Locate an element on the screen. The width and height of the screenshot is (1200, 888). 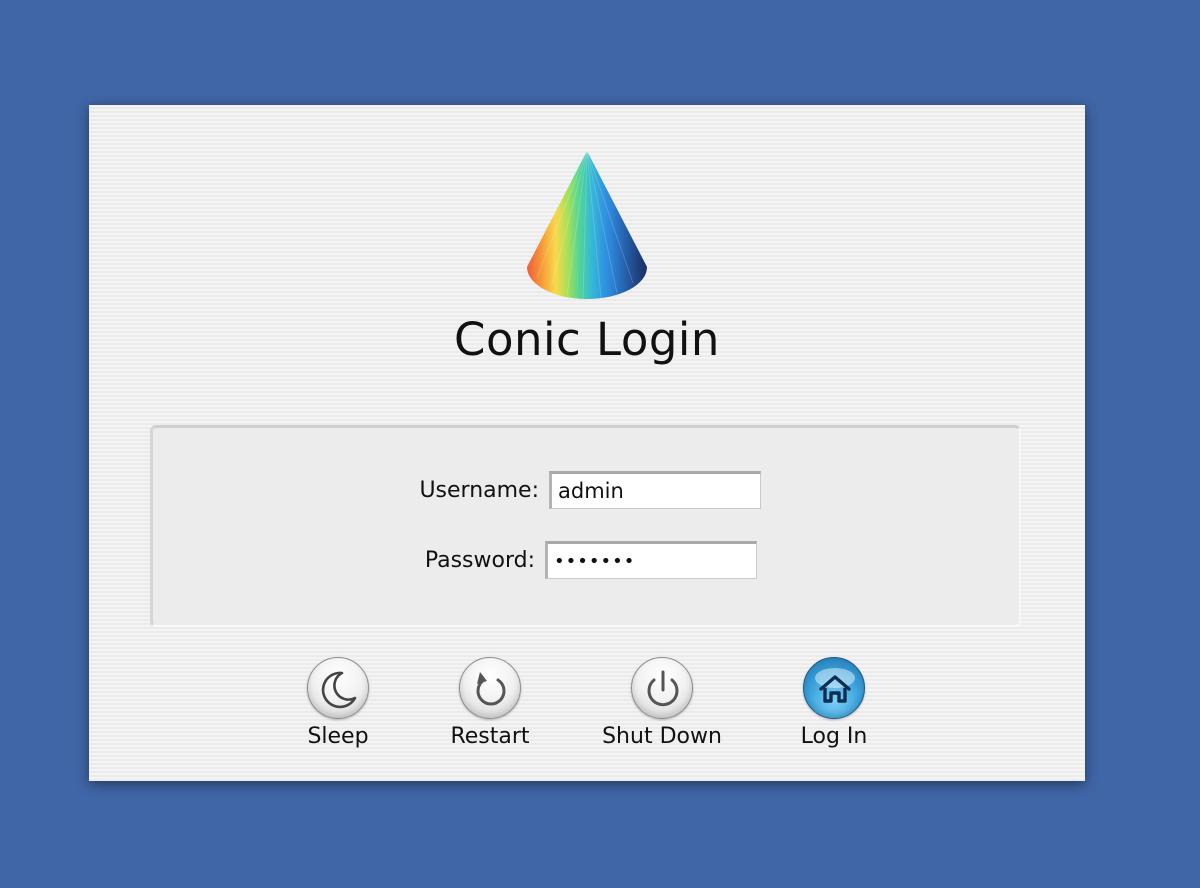
sleep-button: Sleep is located at coordinates (338, 707).